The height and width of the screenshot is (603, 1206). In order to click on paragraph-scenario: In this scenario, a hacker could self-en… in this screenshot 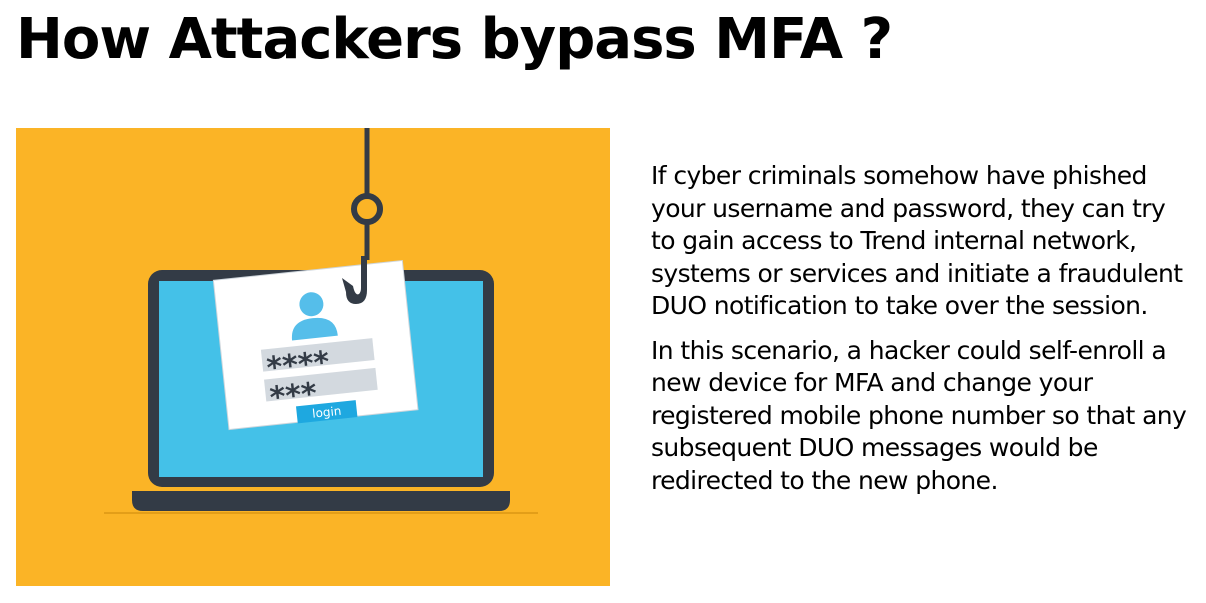, I will do `click(919, 415)`.